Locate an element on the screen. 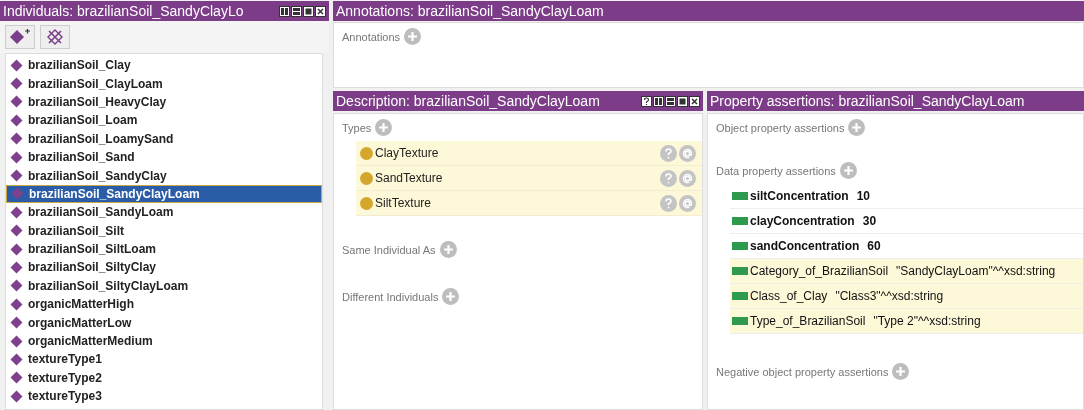  property-name: Class_of_Clay is located at coordinates (789, 296).